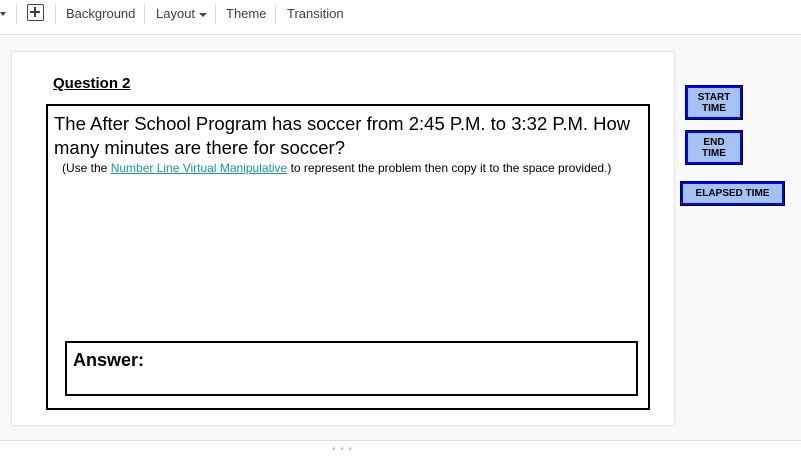 The image size is (801, 468). What do you see at coordinates (246, 13) in the screenshot?
I see `theme-button: Theme` at bounding box center [246, 13].